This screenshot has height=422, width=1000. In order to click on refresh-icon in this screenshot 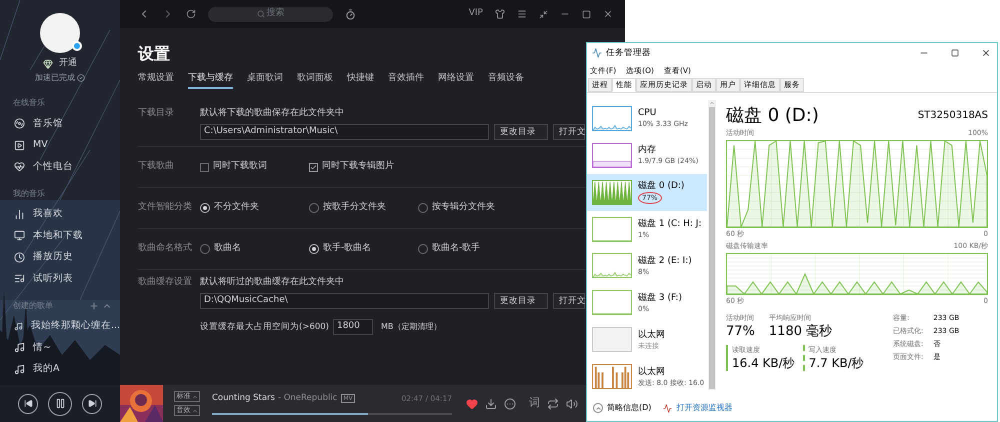, I will do `click(191, 14)`.